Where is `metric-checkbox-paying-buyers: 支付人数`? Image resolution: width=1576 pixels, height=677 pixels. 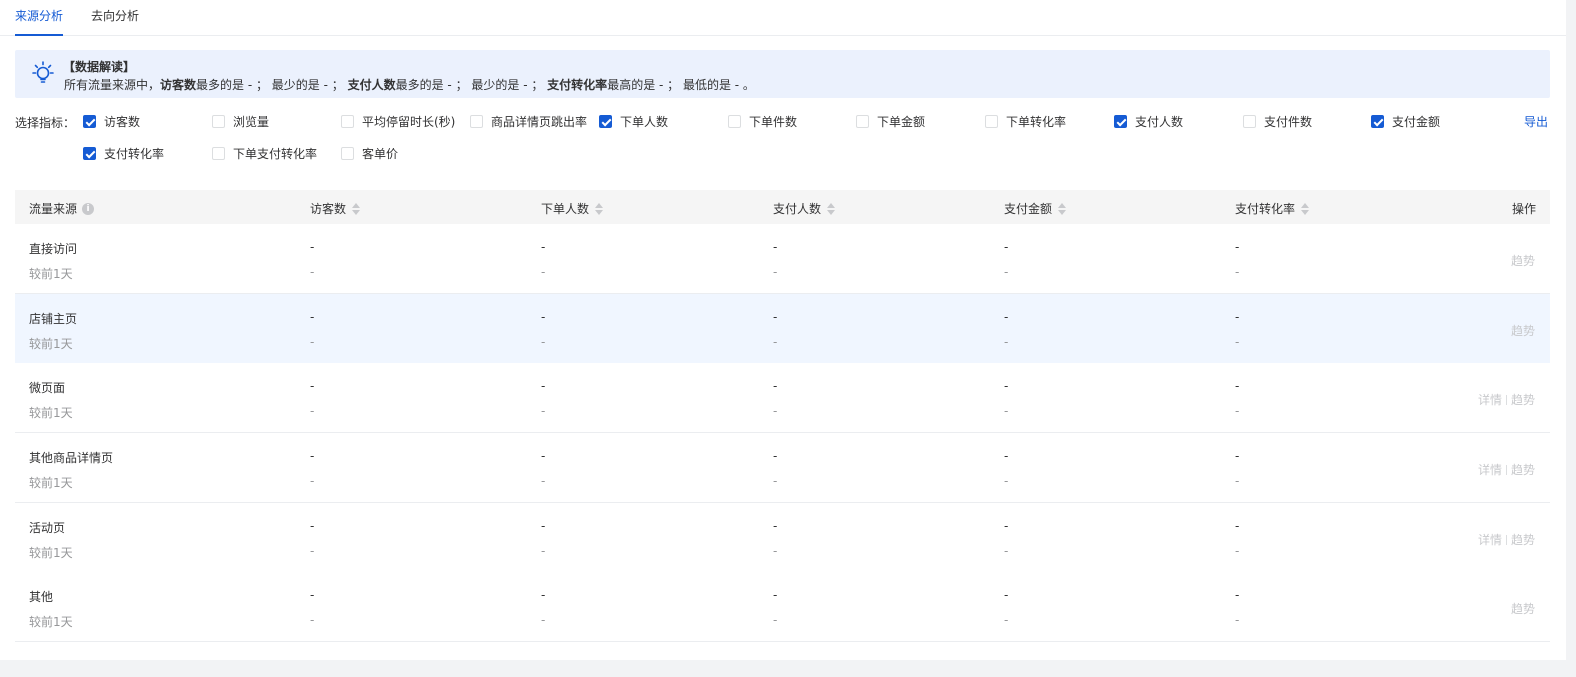
metric-checkbox-paying-buyers: 支付人数 is located at coordinates (1148, 121).